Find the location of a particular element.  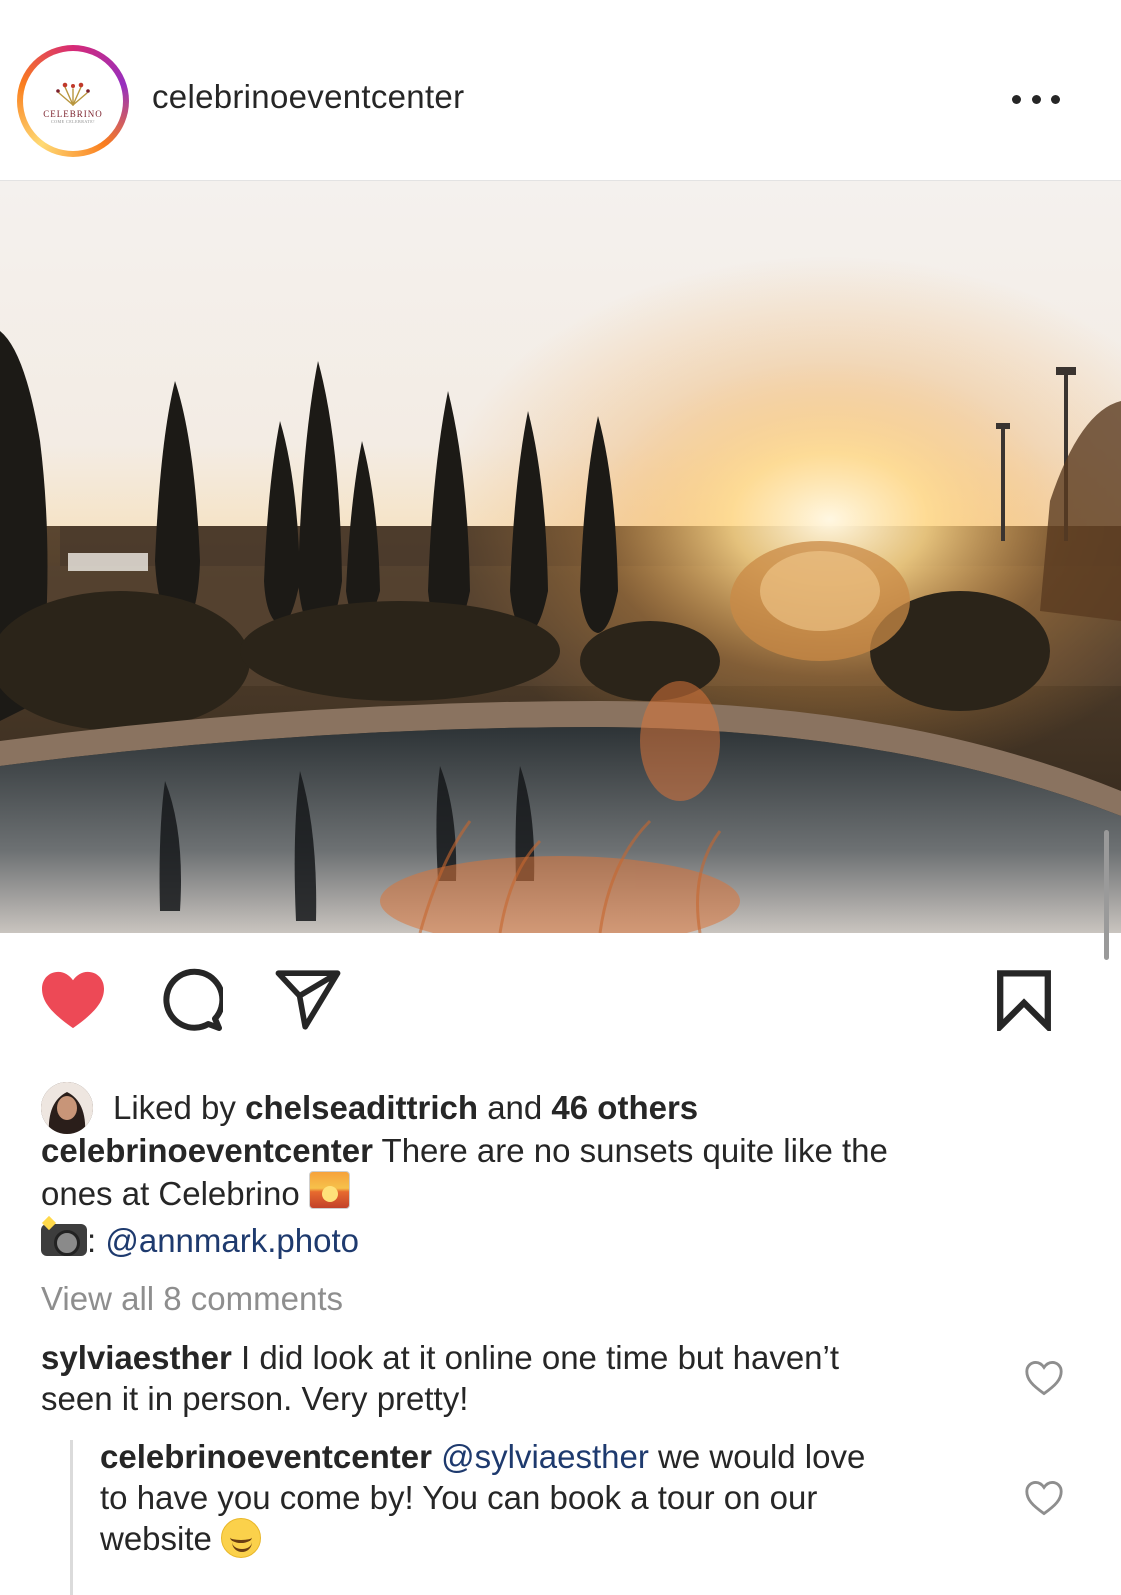

comment-like-button is located at coordinates (1044, 1380).